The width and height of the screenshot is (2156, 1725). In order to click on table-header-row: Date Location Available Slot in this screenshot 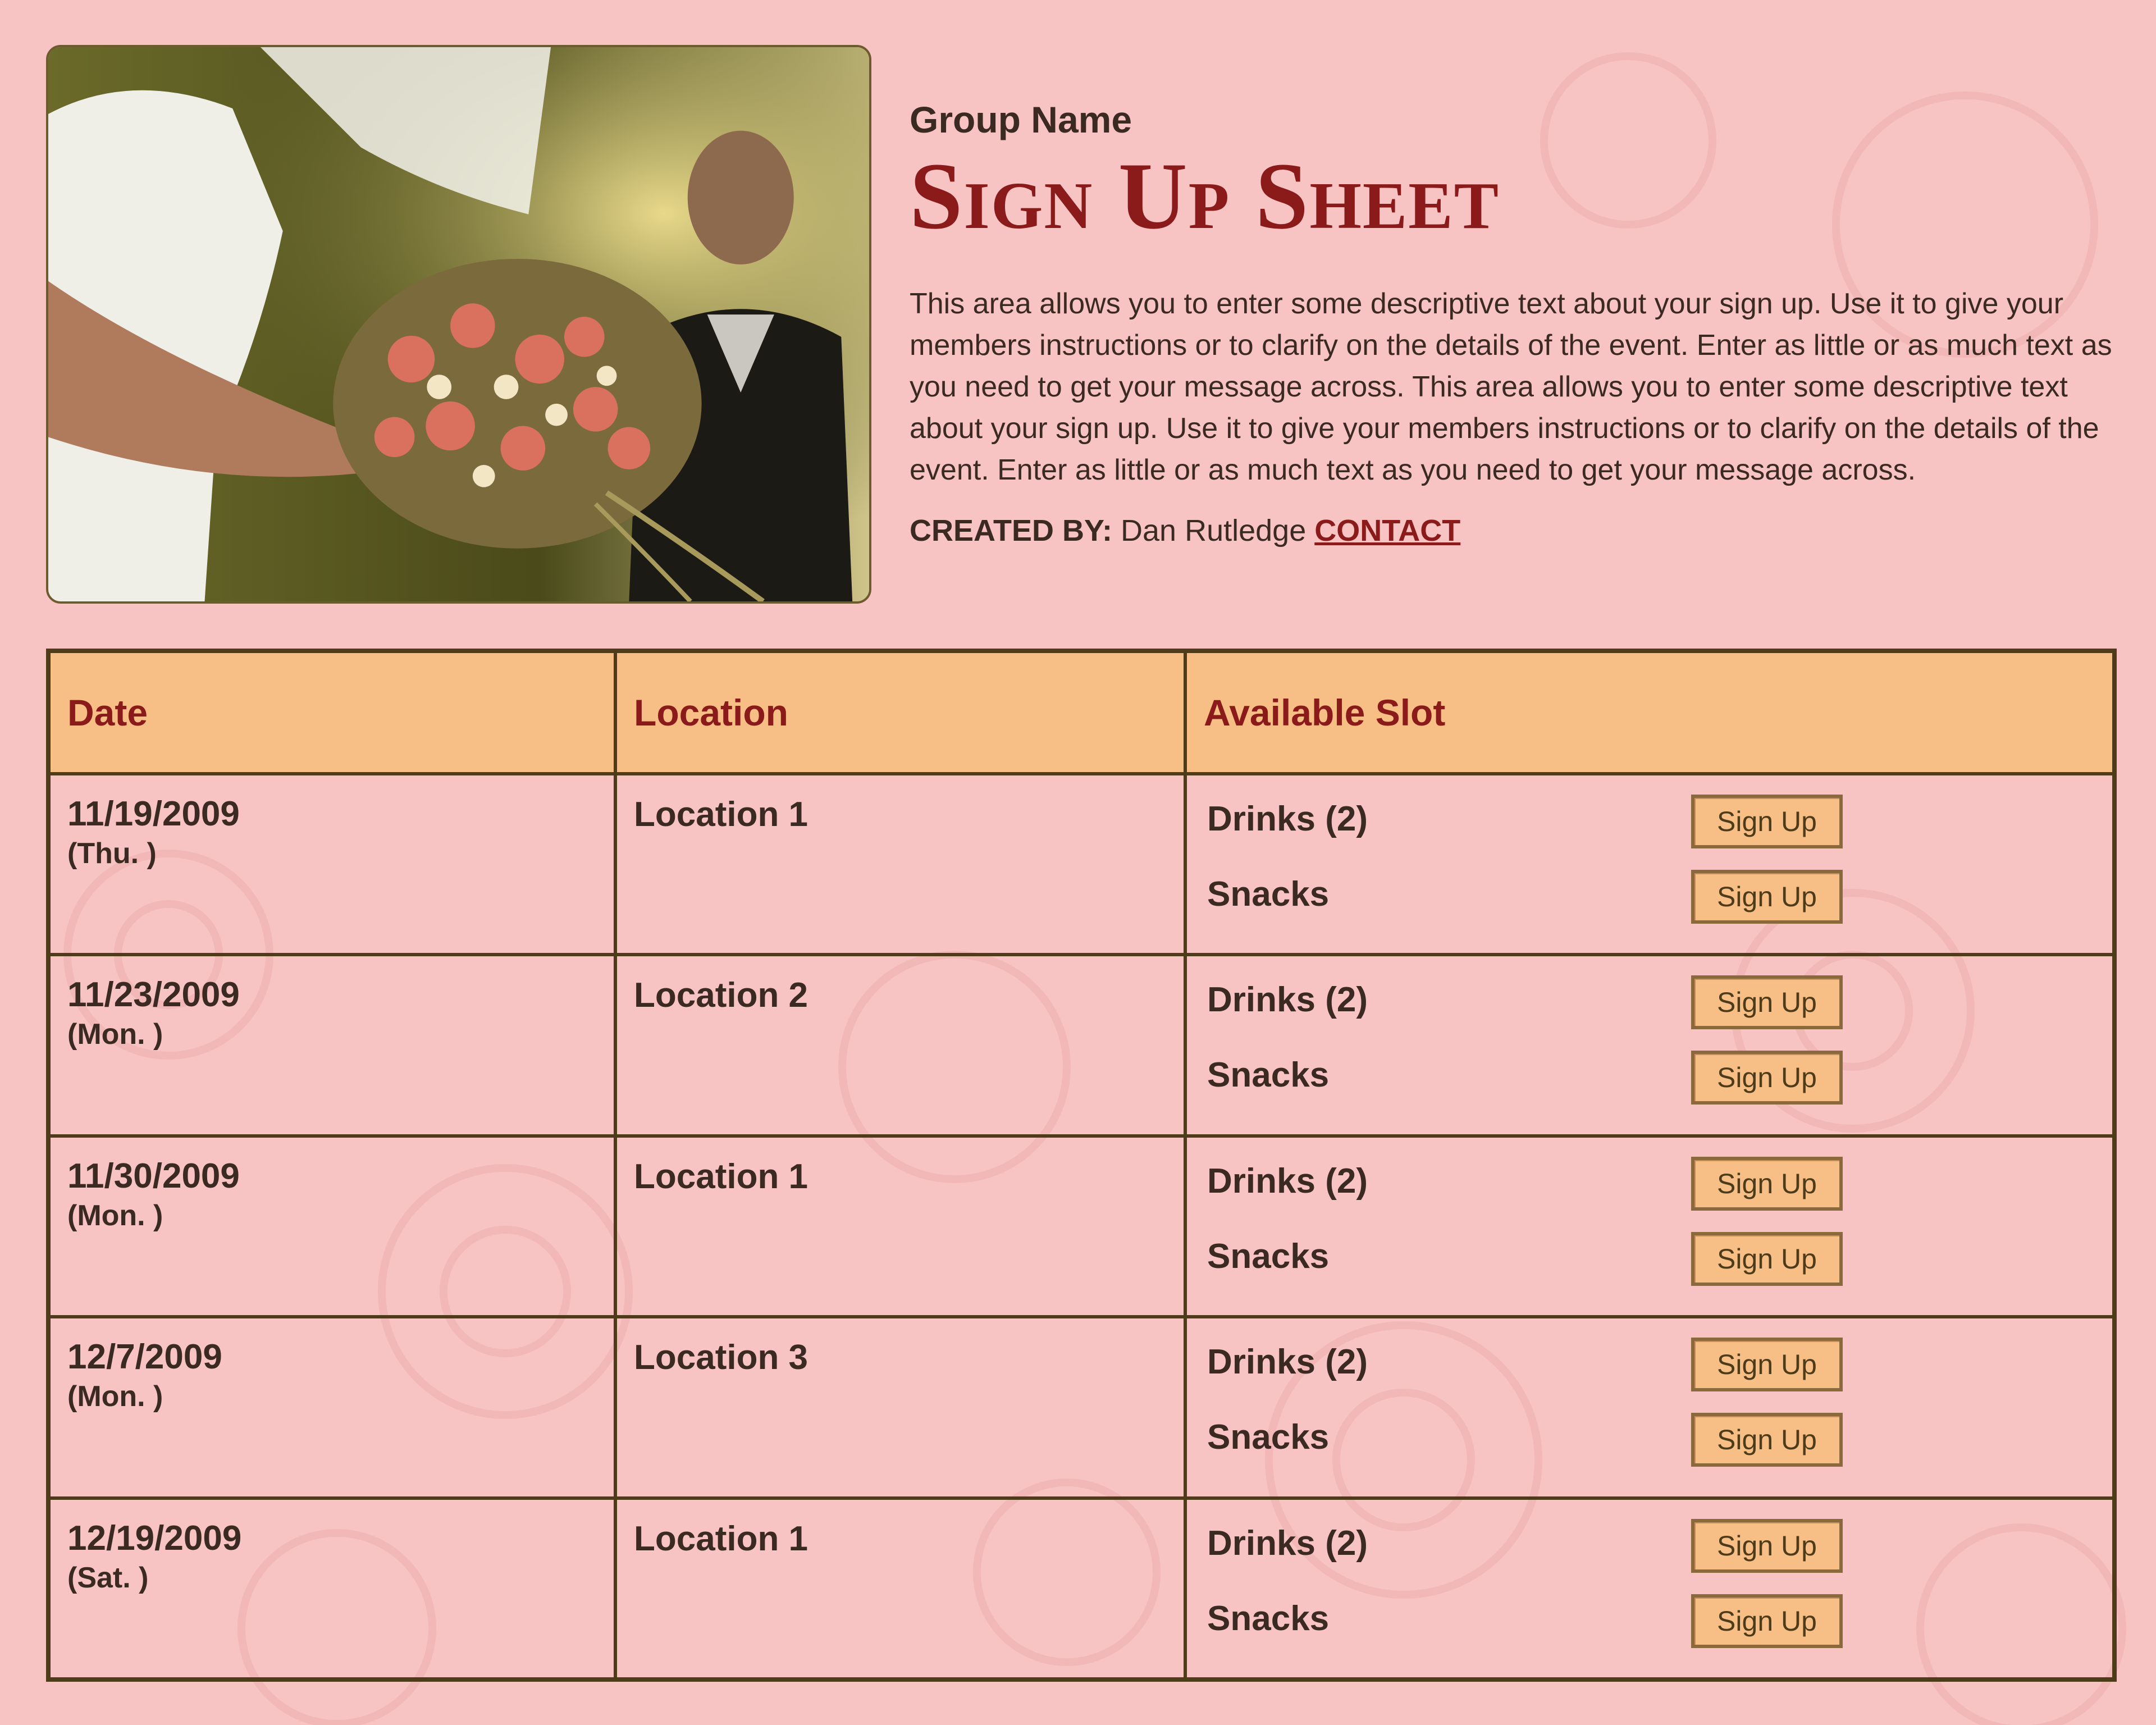, I will do `click(1081, 712)`.